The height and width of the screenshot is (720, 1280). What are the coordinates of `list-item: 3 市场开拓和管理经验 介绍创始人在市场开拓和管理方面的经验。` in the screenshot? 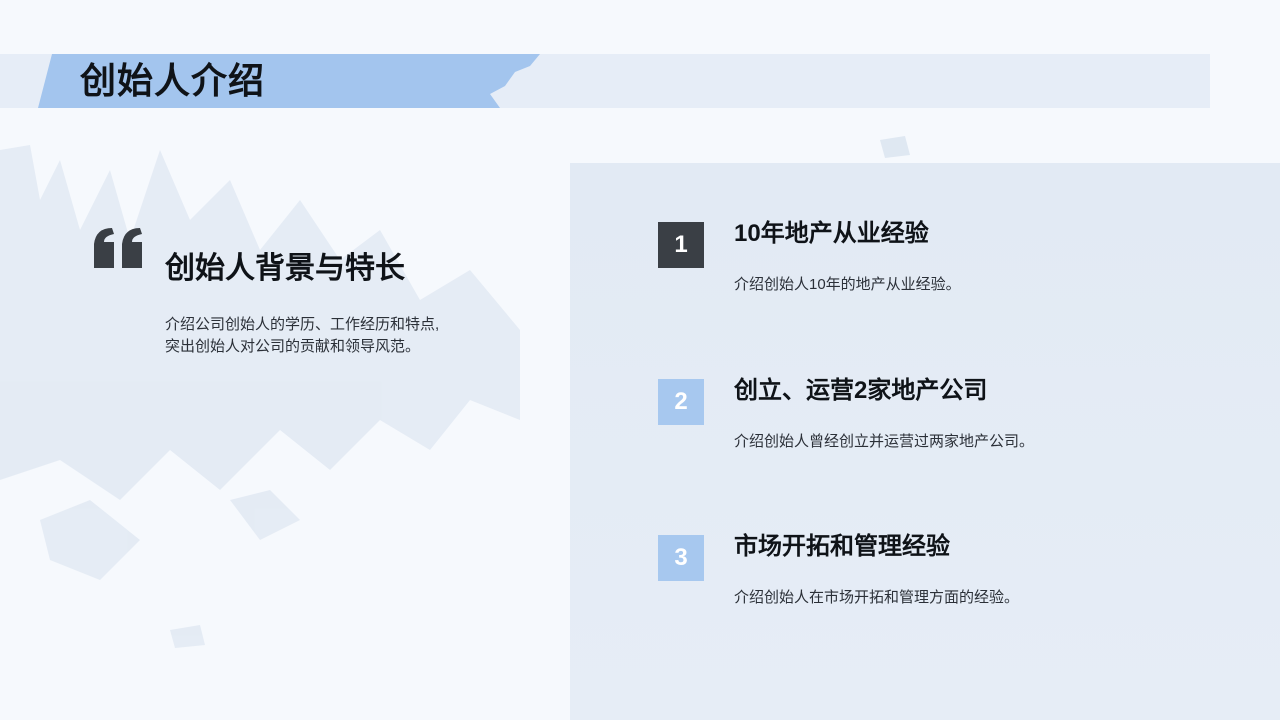 It's located at (938, 579).